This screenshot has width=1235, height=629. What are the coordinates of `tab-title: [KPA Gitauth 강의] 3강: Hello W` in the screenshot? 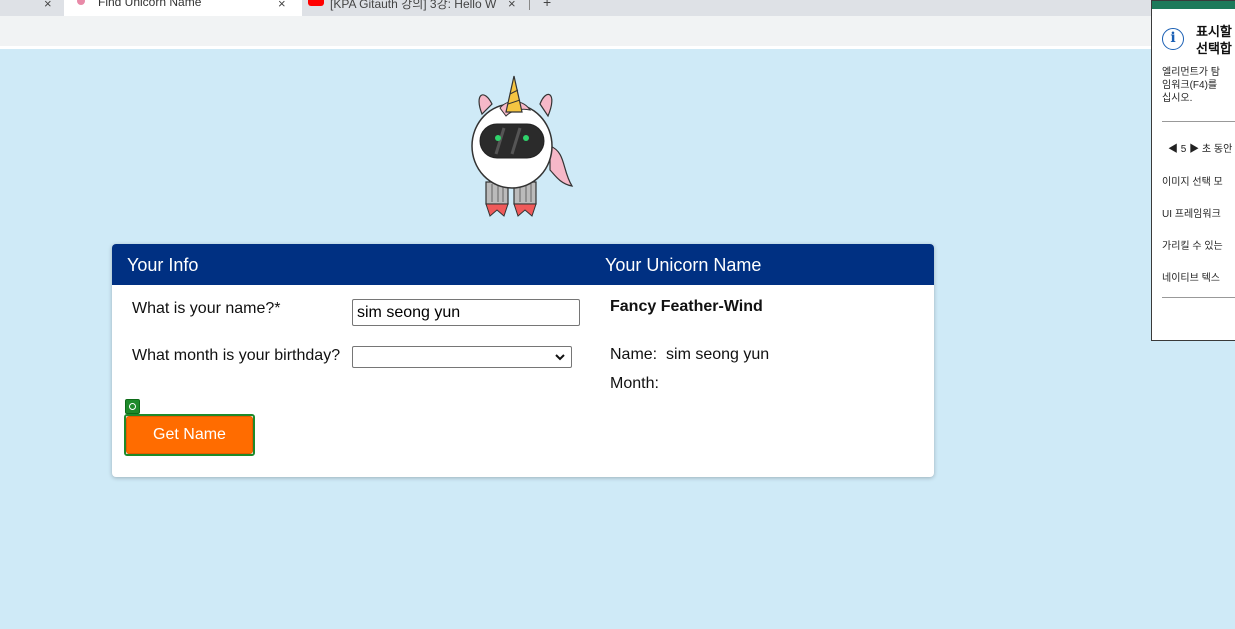 It's located at (413, 5).